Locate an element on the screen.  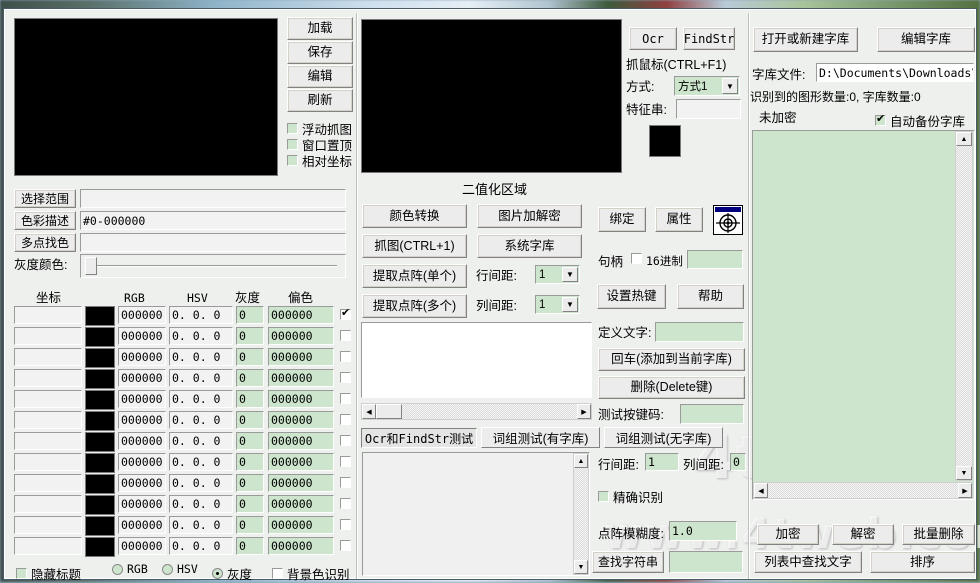
crosshair-target-icon is located at coordinates (728, 220).